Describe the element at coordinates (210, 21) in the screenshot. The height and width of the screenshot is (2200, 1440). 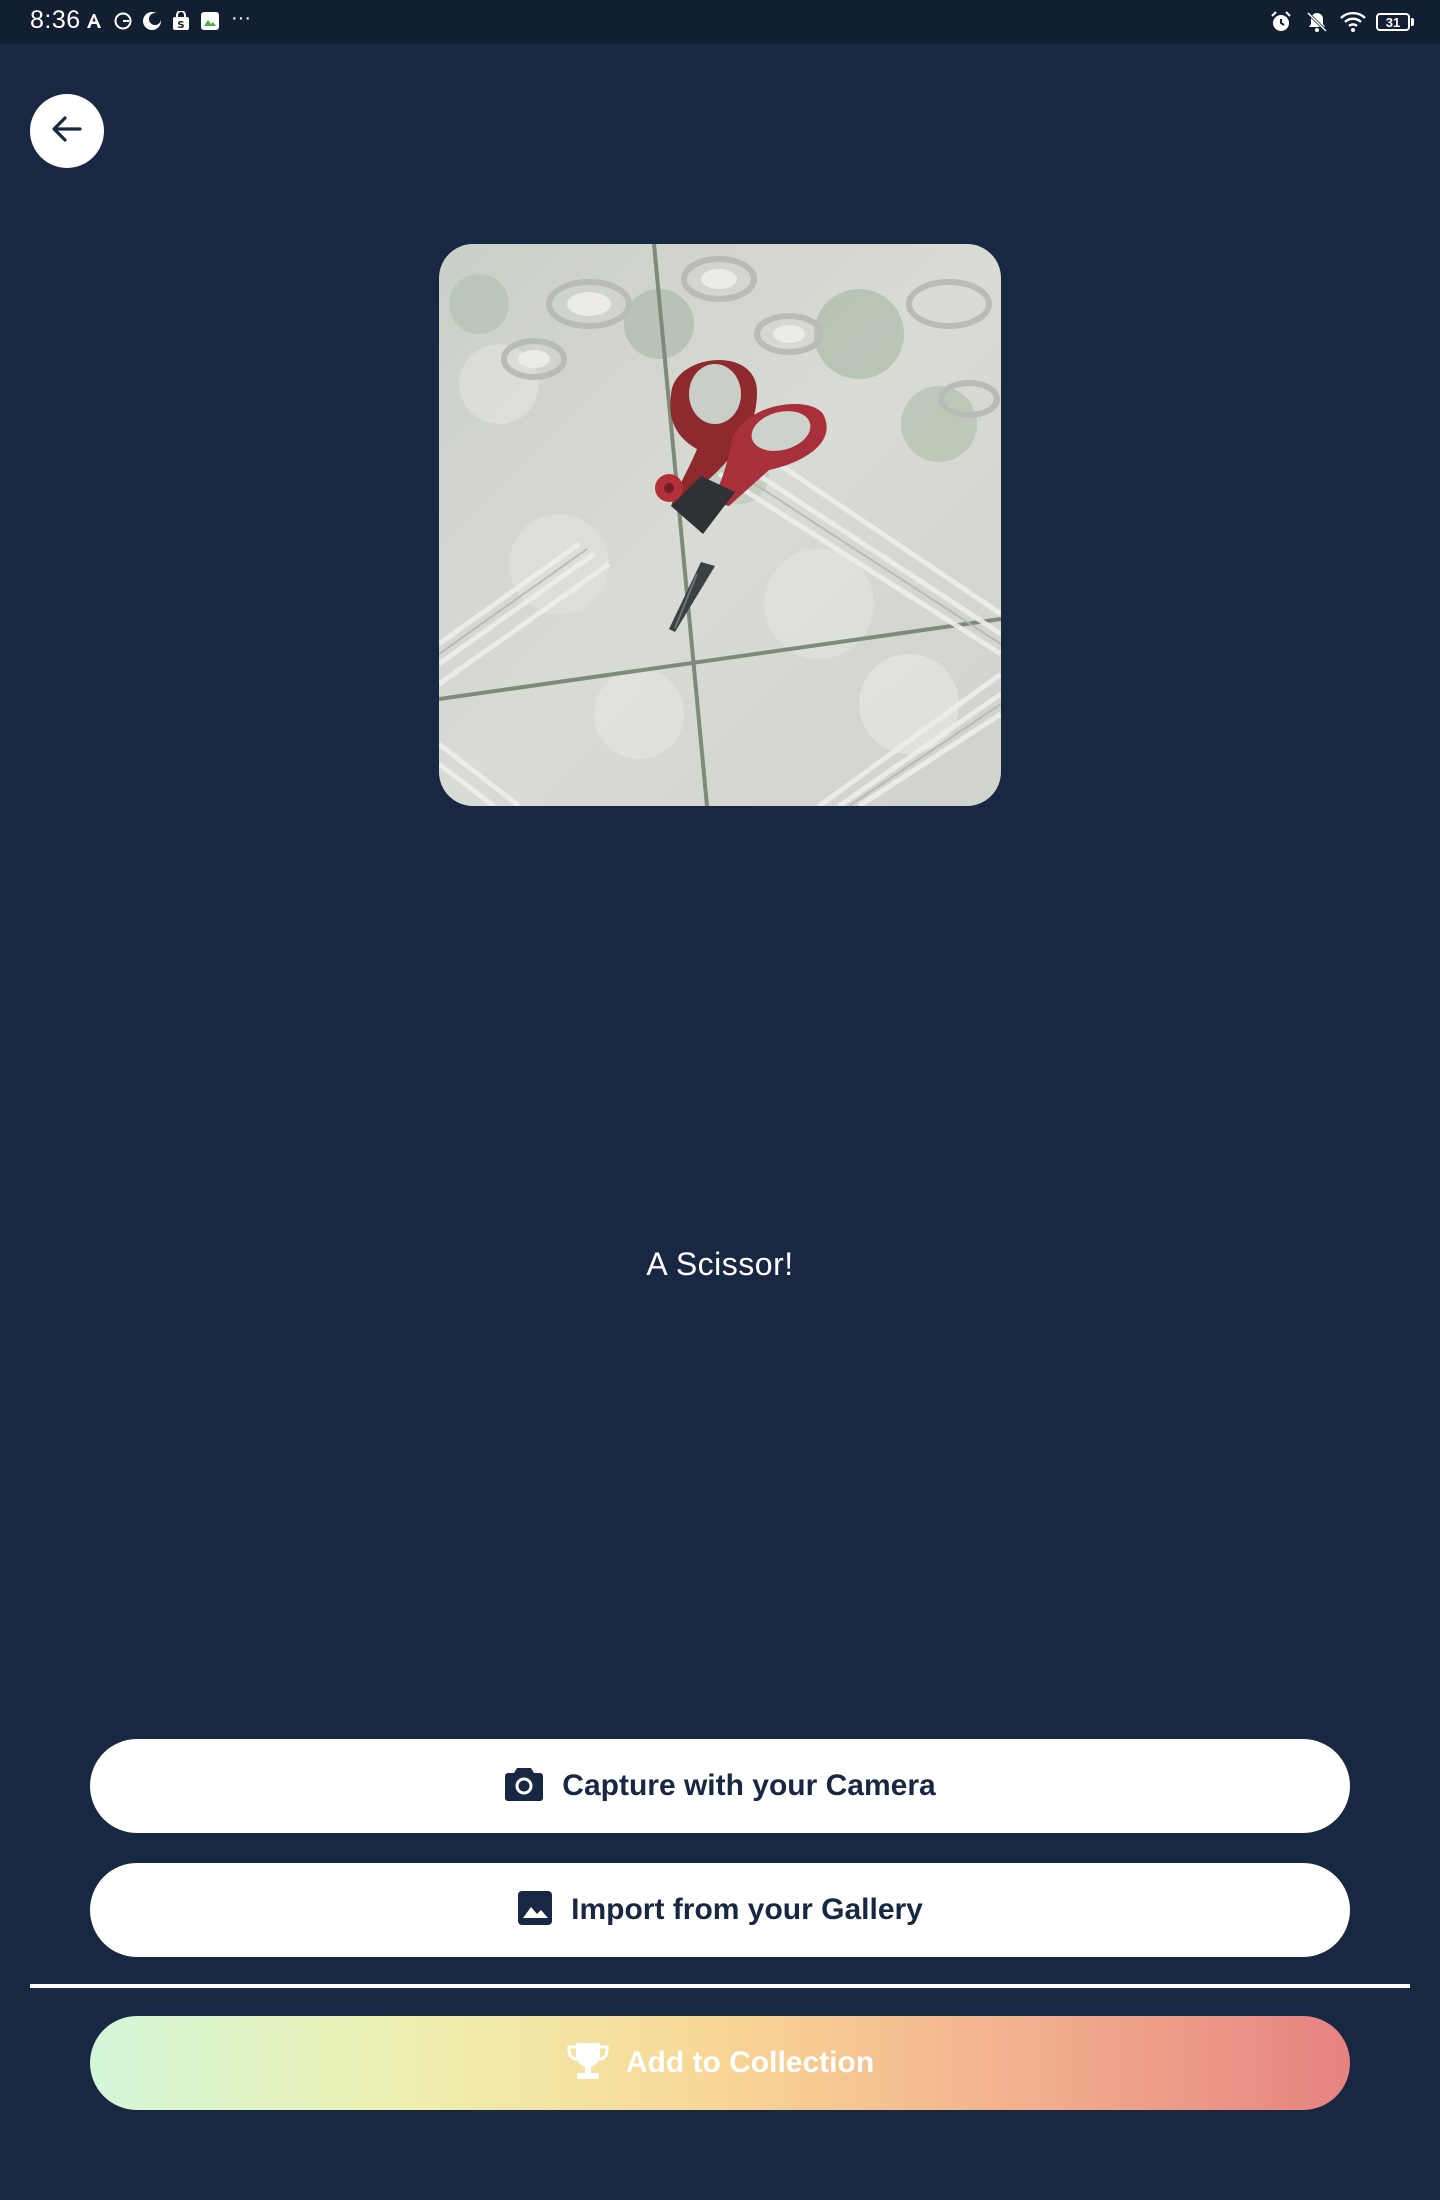
I see `photo-app-icon` at that location.